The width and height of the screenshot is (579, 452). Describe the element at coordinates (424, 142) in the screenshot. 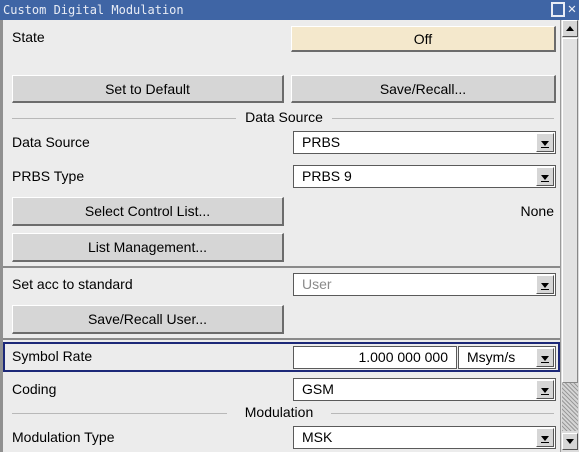

I see `data-source-select: PRBS` at that location.